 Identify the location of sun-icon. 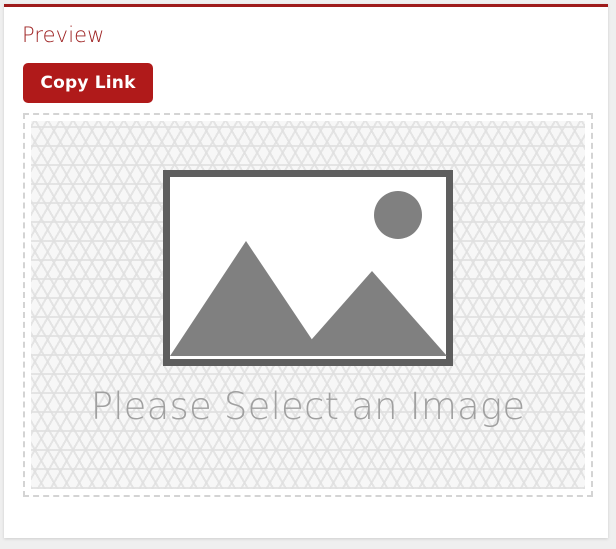
(398, 215).